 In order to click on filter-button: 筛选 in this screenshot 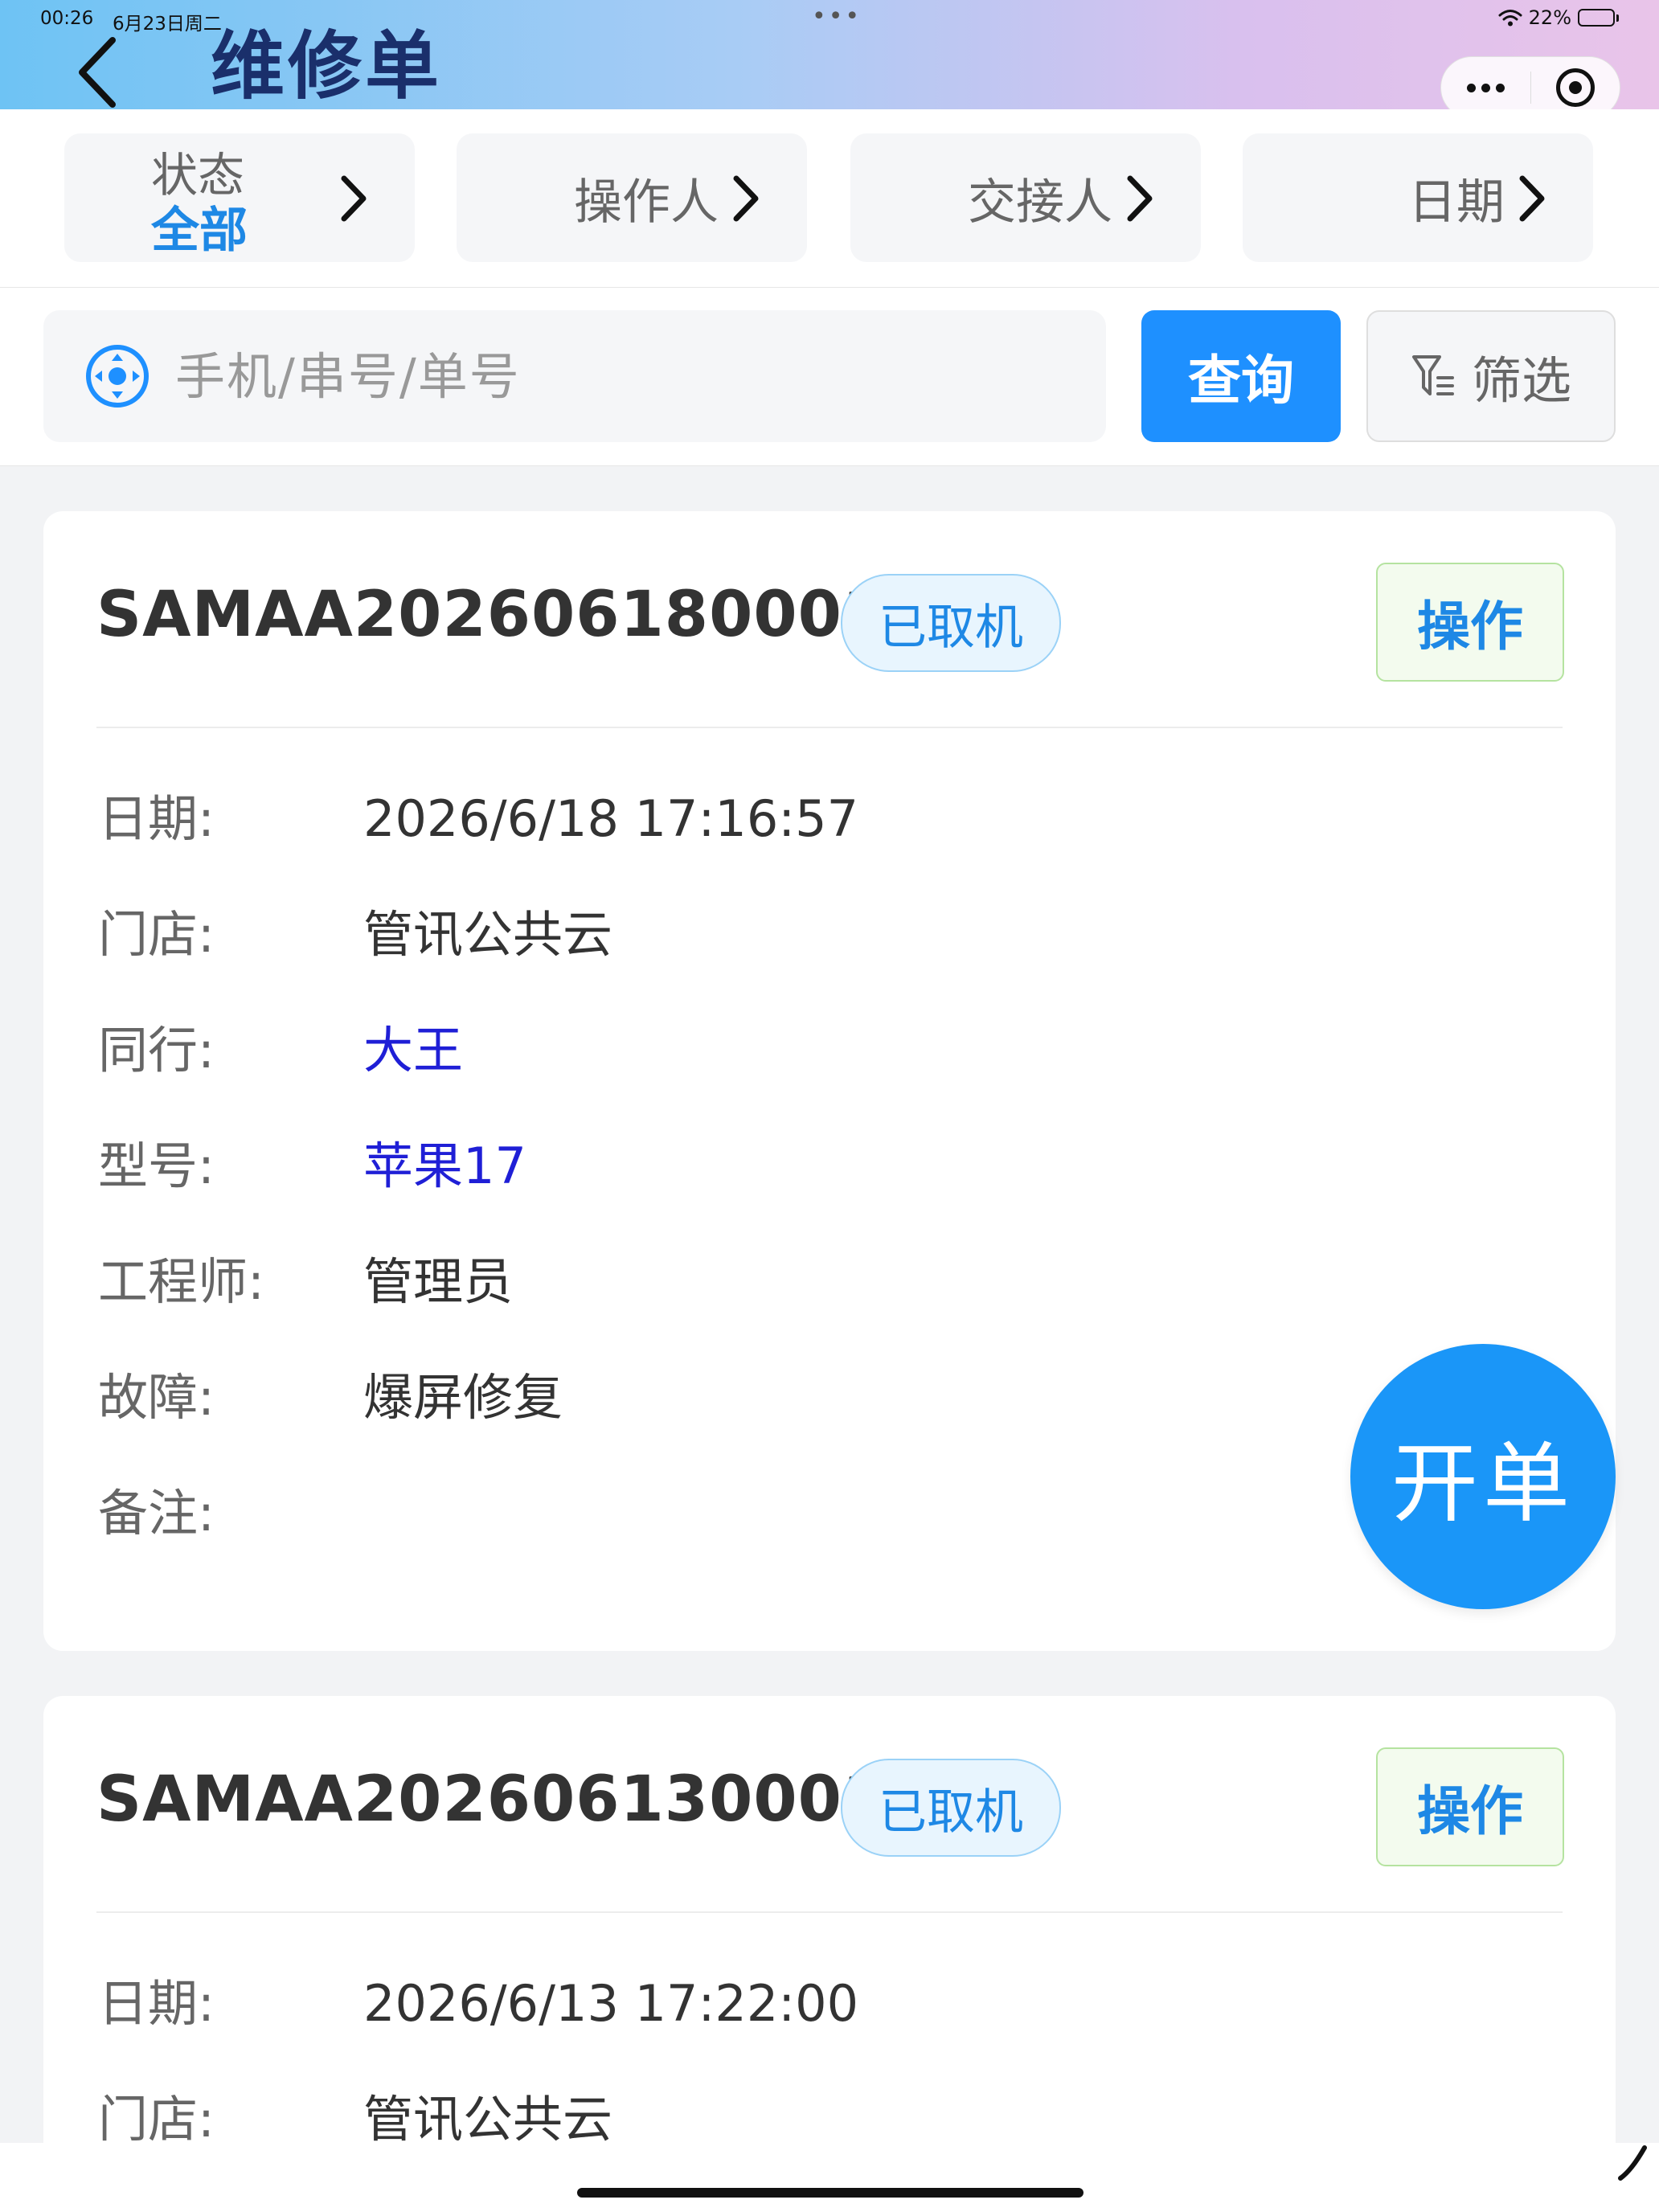, I will do `click(1491, 376)`.